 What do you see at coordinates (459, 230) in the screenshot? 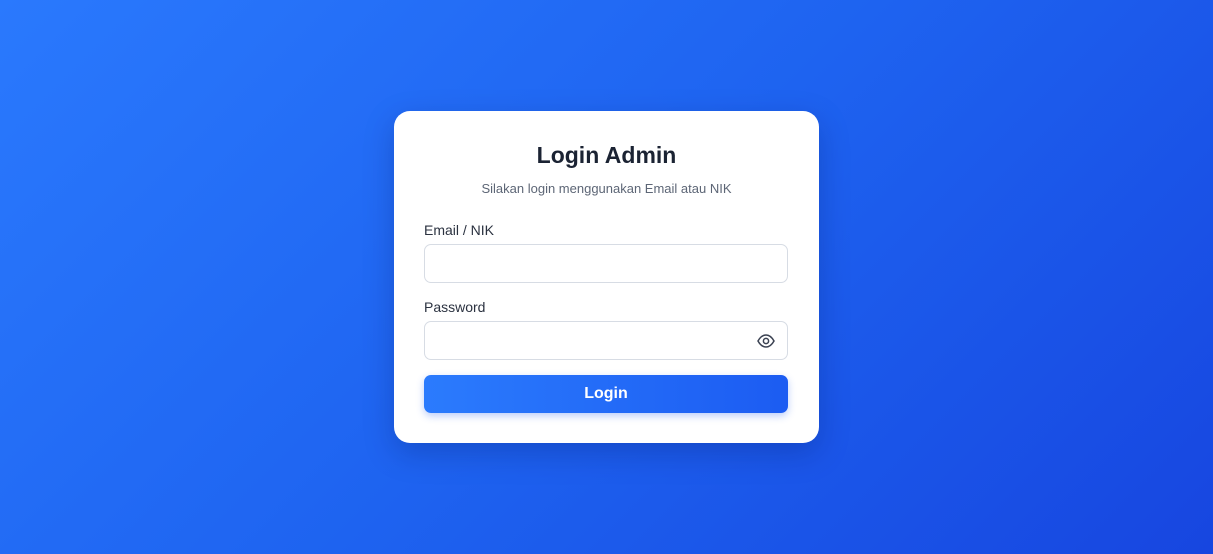
I see `email-label: Email / NIK` at bounding box center [459, 230].